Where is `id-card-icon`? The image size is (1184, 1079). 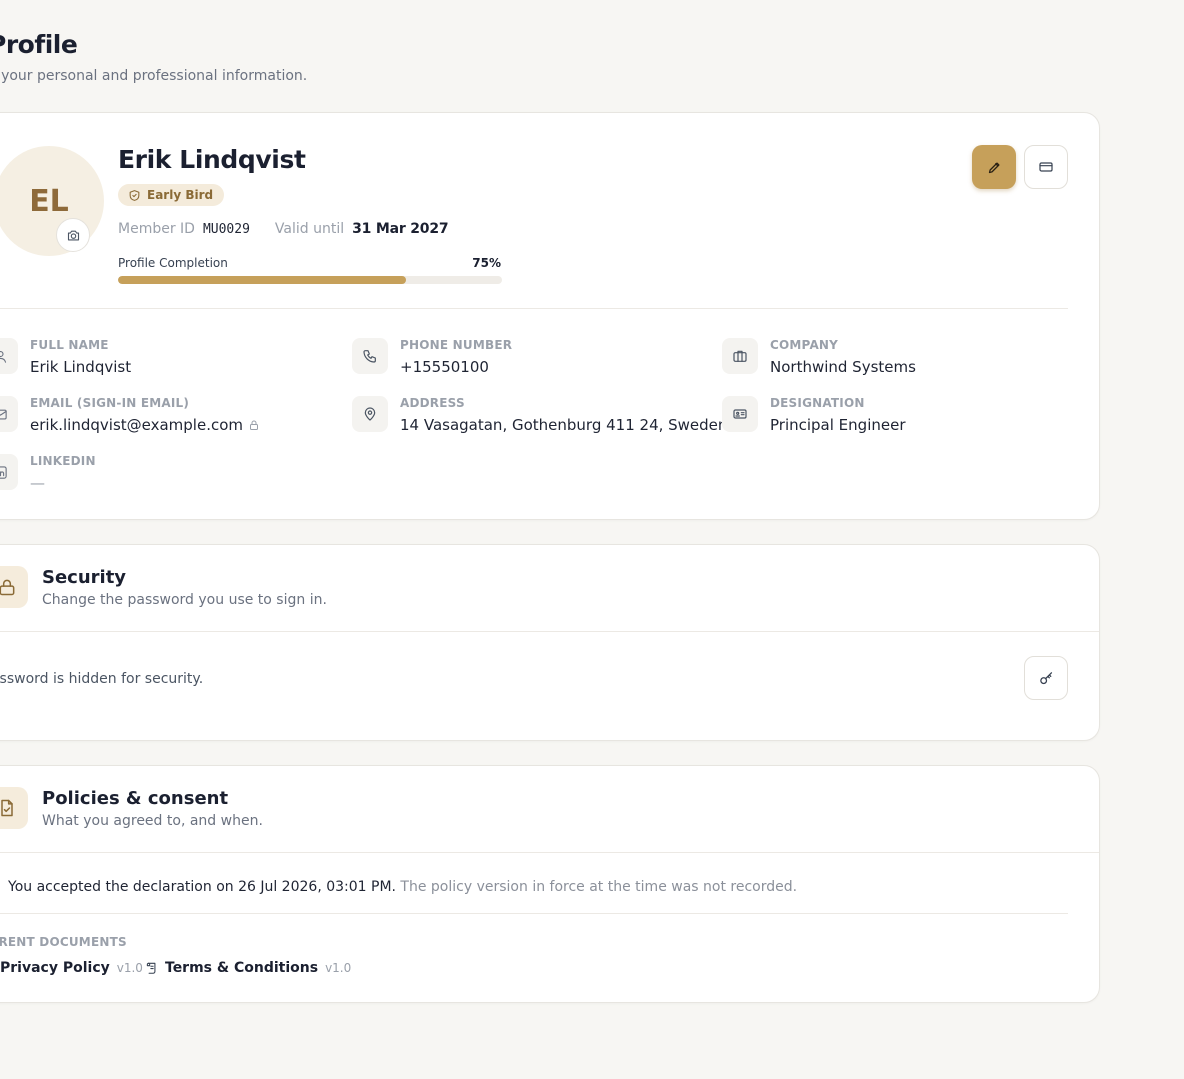
id-card-icon is located at coordinates (740, 414).